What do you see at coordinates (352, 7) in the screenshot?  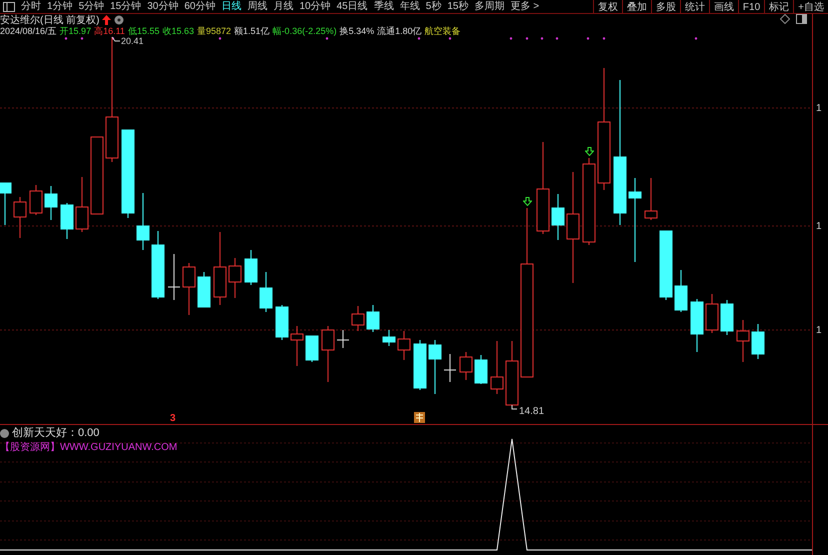 I see `period-tab: 45日线` at bounding box center [352, 7].